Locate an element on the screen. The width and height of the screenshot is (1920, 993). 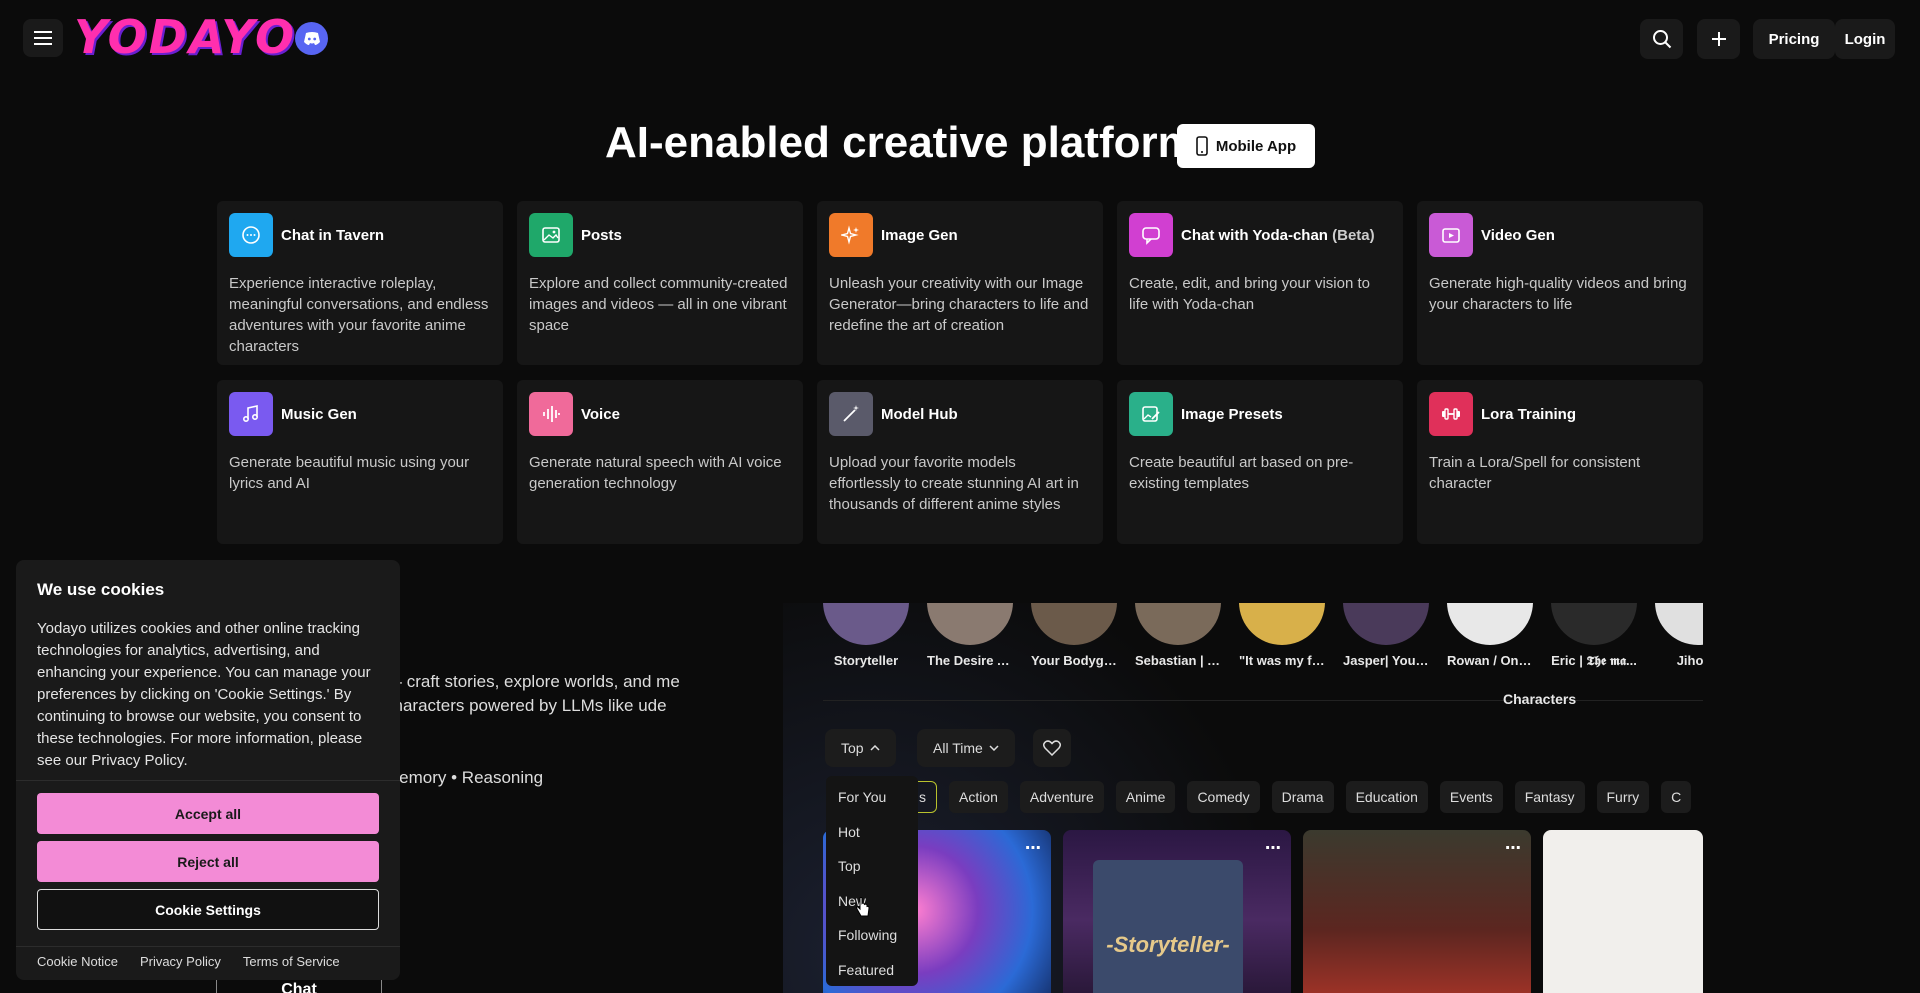
card-title: Chat in Tavern is located at coordinates (333, 235).